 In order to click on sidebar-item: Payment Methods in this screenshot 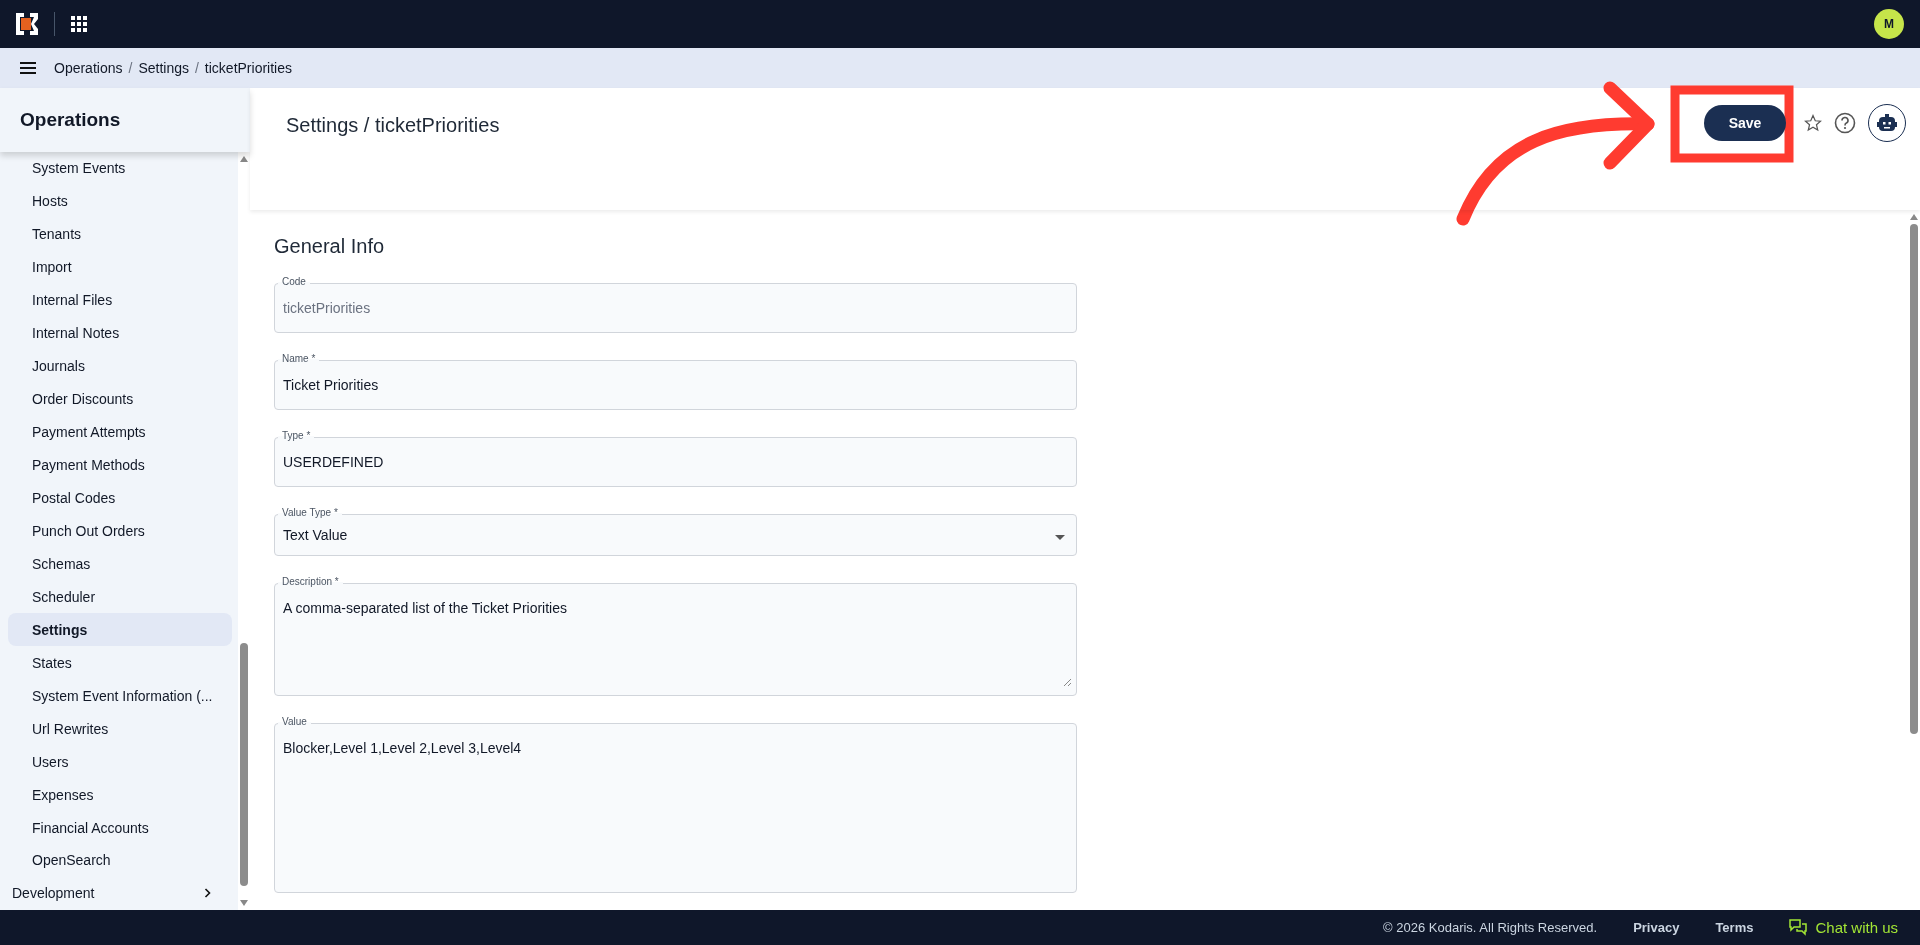, I will do `click(120, 465)`.